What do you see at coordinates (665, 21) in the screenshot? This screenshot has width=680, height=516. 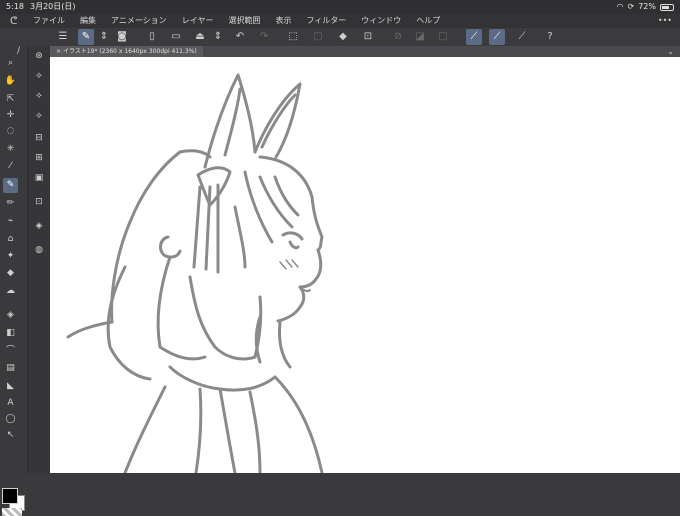 I see `more-dots-icon: •••` at bounding box center [665, 21].